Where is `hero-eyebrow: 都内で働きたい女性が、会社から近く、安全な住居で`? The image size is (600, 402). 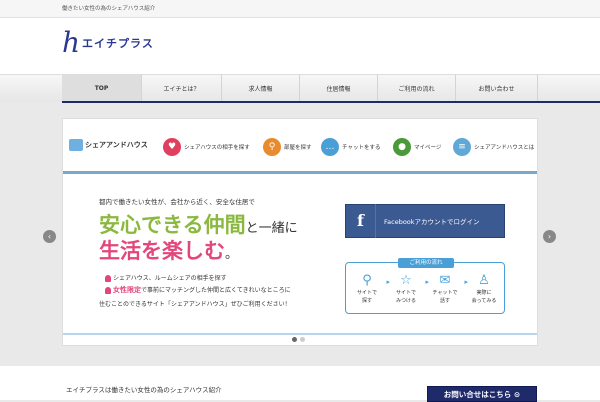 hero-eyebrow: 都内で働きたい女性が、会社から近く、安全な住居で is located at coordinates (177, 202).